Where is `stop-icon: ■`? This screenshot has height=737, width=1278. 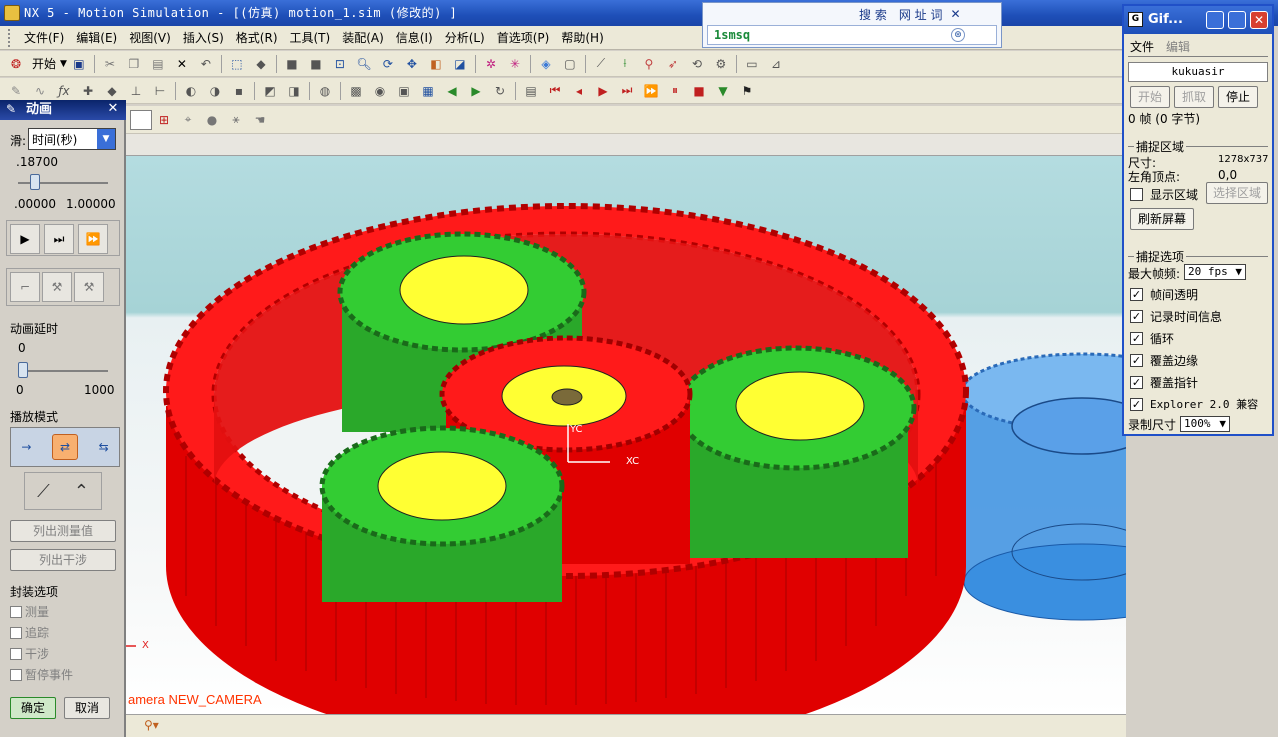 stop-icon: ■ is located at coordinates (699, 91).